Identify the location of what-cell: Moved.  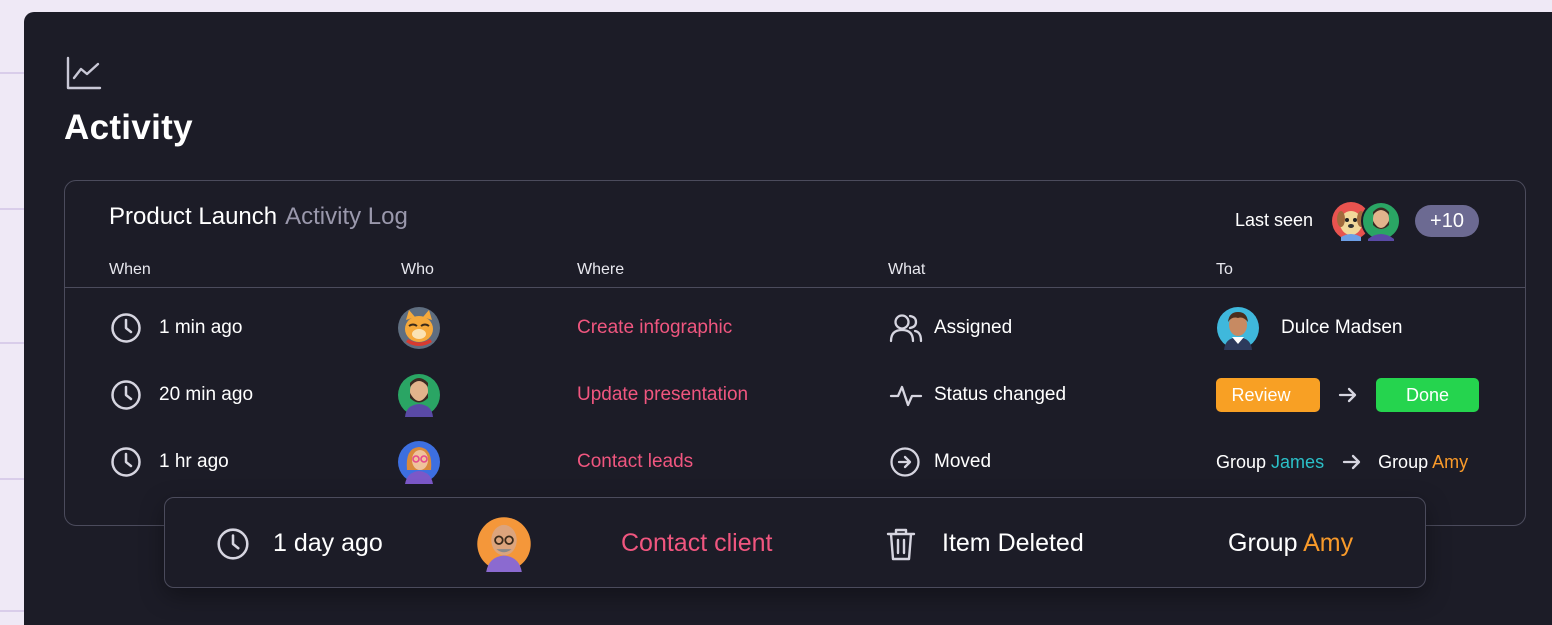
(939, 462).